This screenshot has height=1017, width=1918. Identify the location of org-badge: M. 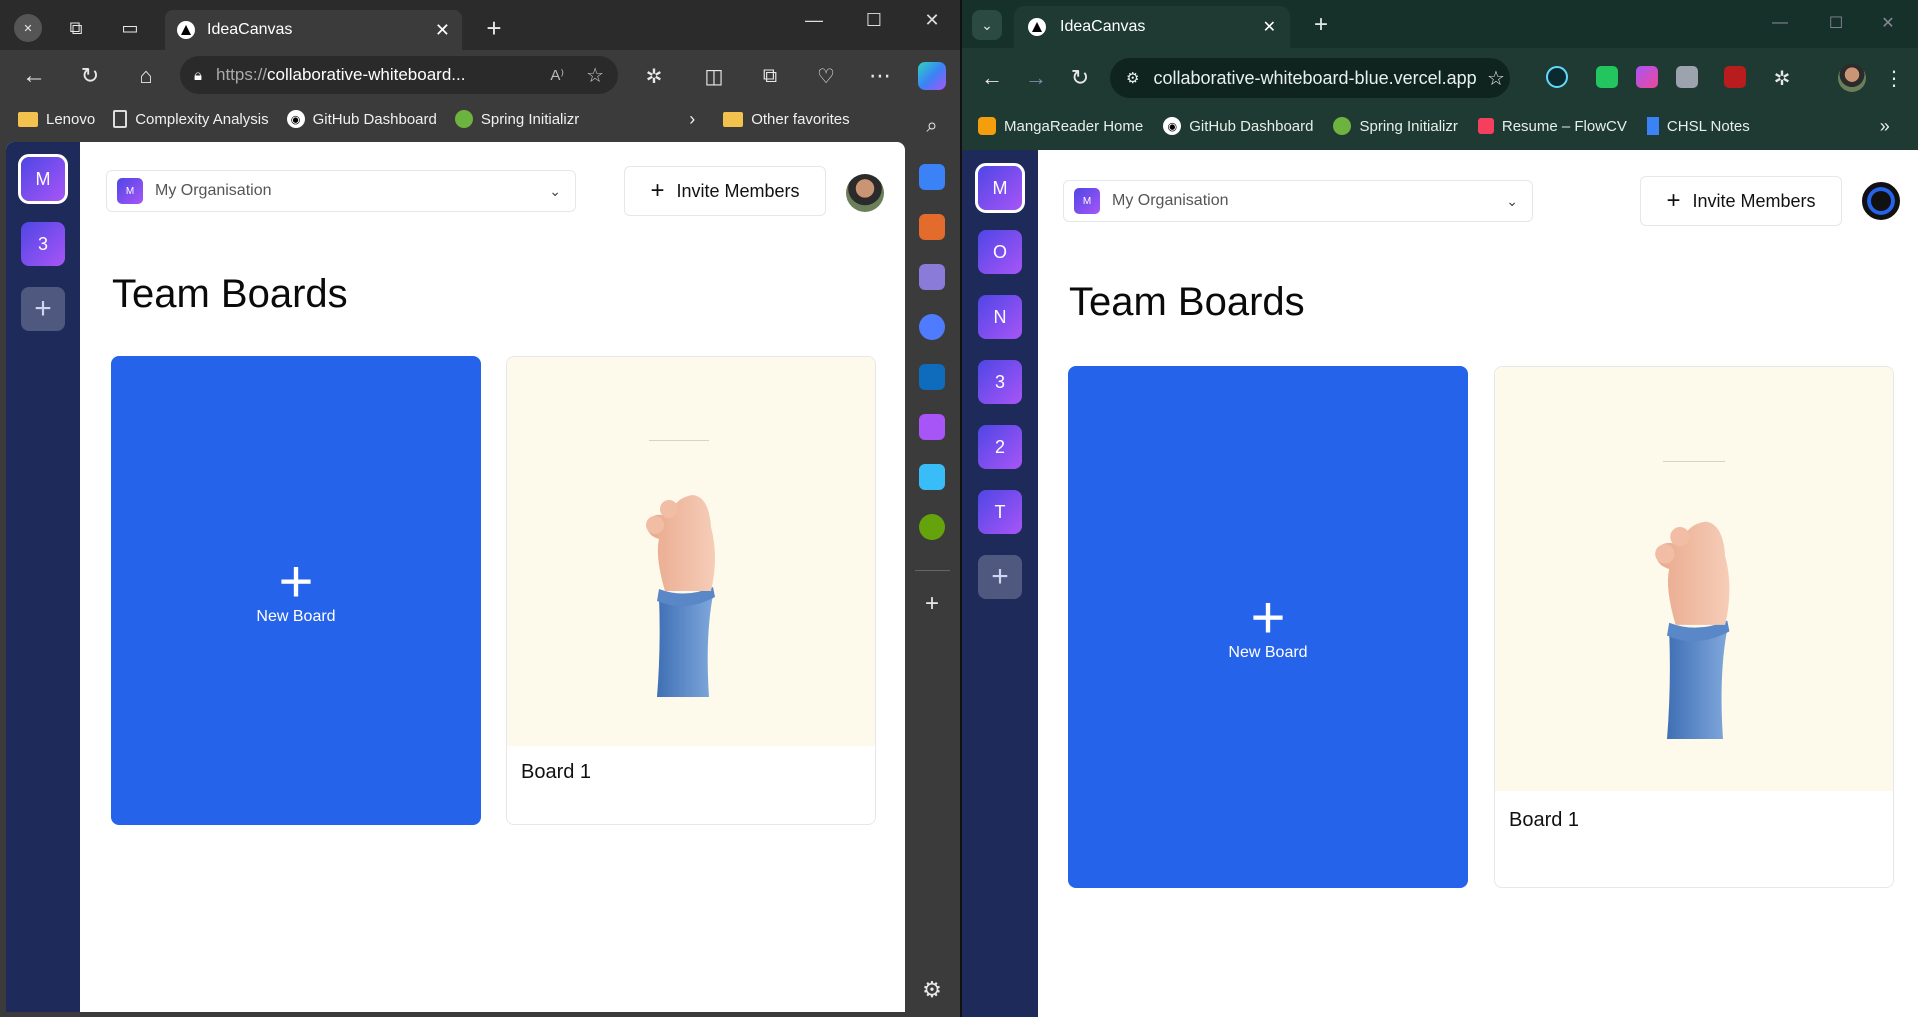
(130, 191).